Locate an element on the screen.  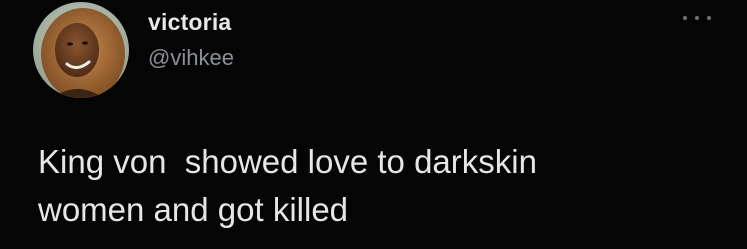
more-options-icon is located at coordinates (697, 18).